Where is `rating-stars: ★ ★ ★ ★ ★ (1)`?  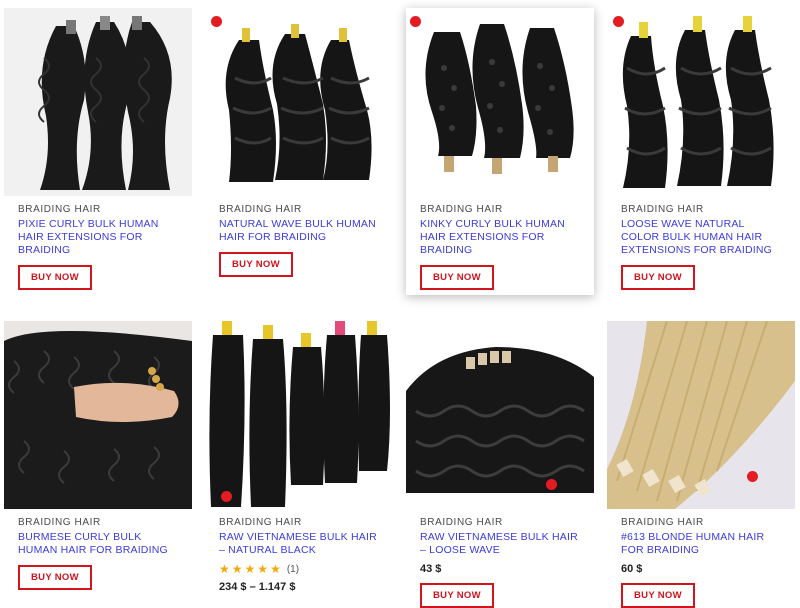
rating-stars: ★ ★ ★ ★ ★ (1) is located at coordinates (299, 569).